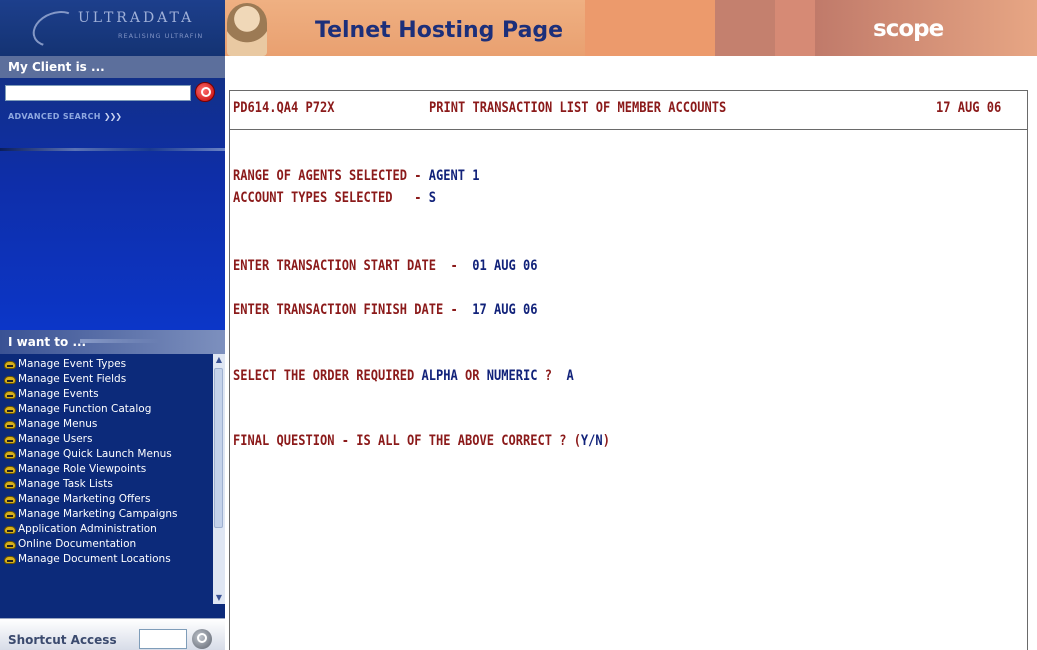 This screenshot has height=650, width=1037. Describe the element at coordinates (98, 93) in the screenshot. I see `client-search-input` at that location.